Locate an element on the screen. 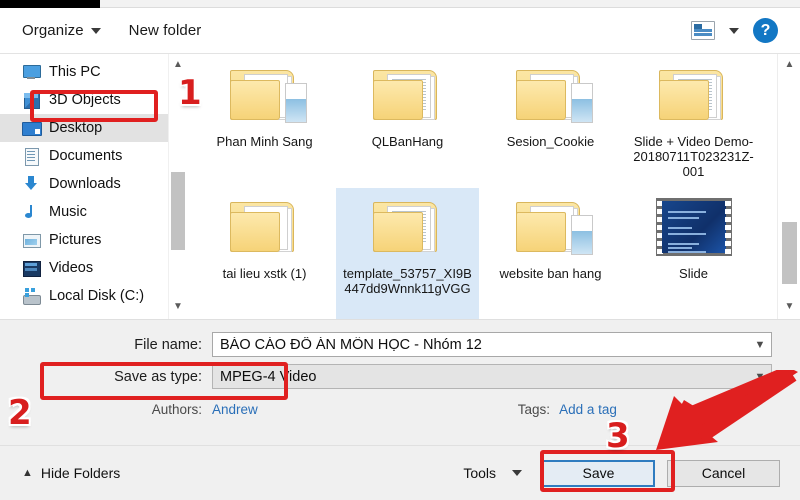 The width and height of the screenshot is (800, 500). videos-icon is located at coordinates (31, 268).